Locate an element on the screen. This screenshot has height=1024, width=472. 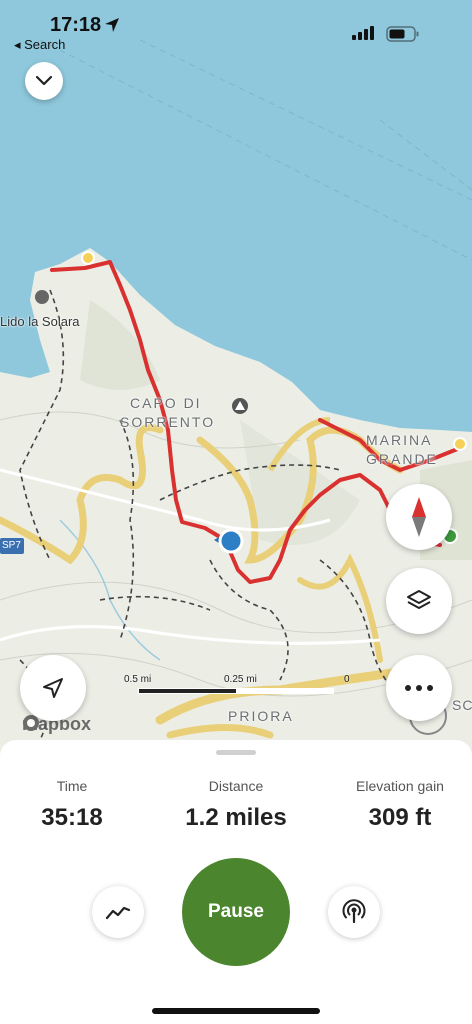
layers-icon is located at coordinates (419, 599).